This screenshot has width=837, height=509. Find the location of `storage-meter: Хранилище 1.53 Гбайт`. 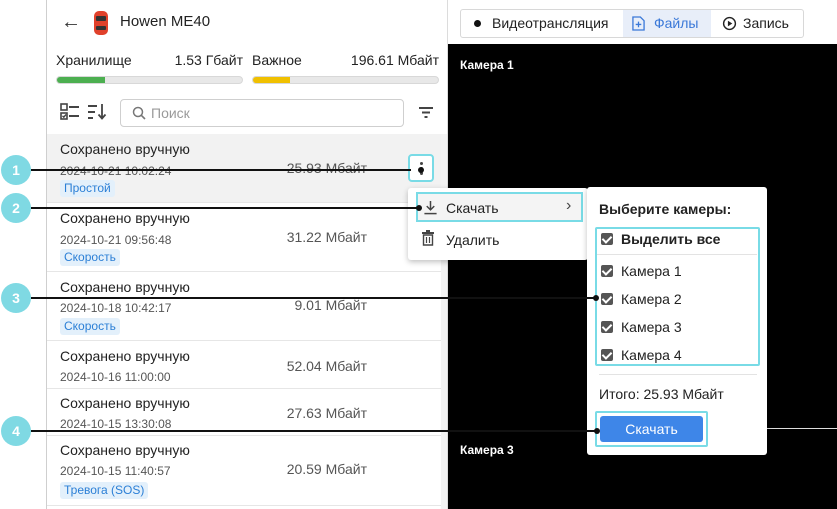

storage-meter: Хранилище 1.53 Гбайт is located at coordinates (149, 72).